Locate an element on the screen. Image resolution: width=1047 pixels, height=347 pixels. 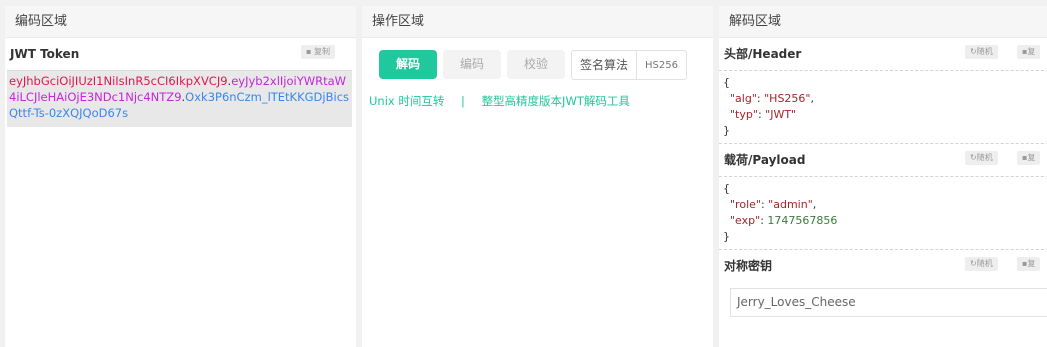
copy-secret-button: ▪复 is located at coordinates (1029, 264).